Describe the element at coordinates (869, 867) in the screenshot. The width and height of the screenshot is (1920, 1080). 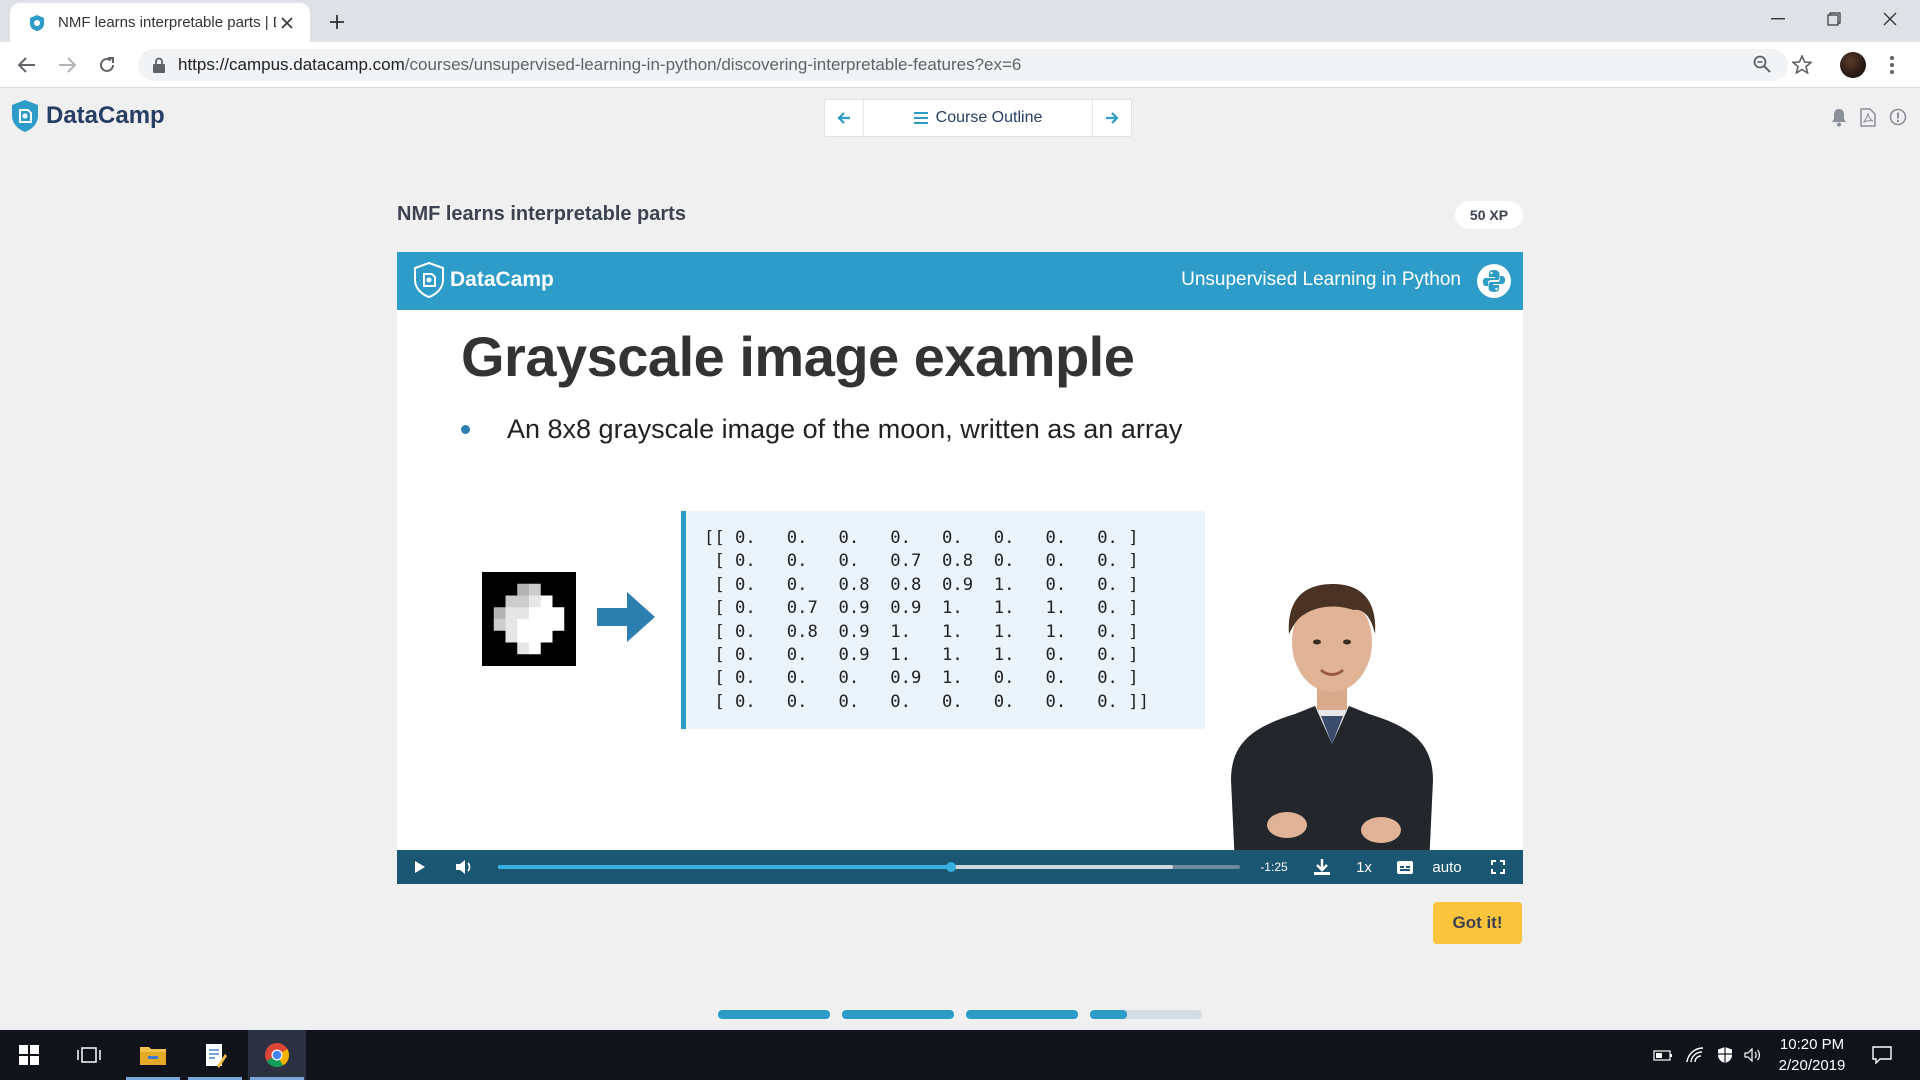
I see `video-progress-bar` at that location.